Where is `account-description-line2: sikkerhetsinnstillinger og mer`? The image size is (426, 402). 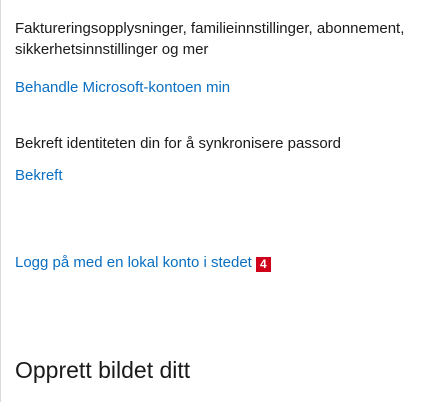
account-description-line2: sikkerhetsinnstillinger og mer is located at coordinates (112, 49).